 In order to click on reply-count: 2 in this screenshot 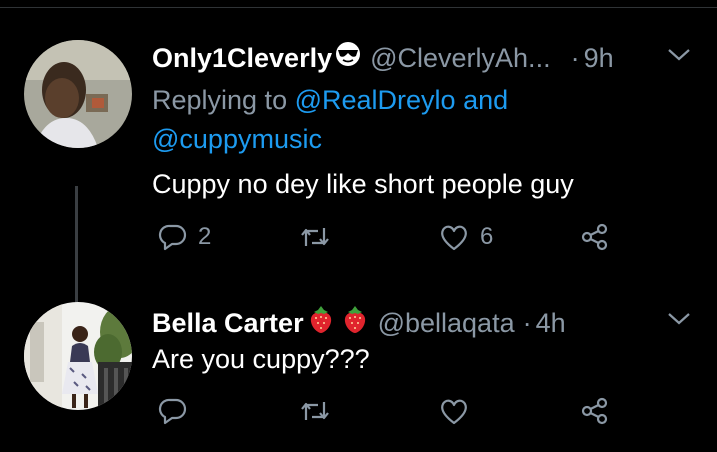, I will do `click(205, 236)`.